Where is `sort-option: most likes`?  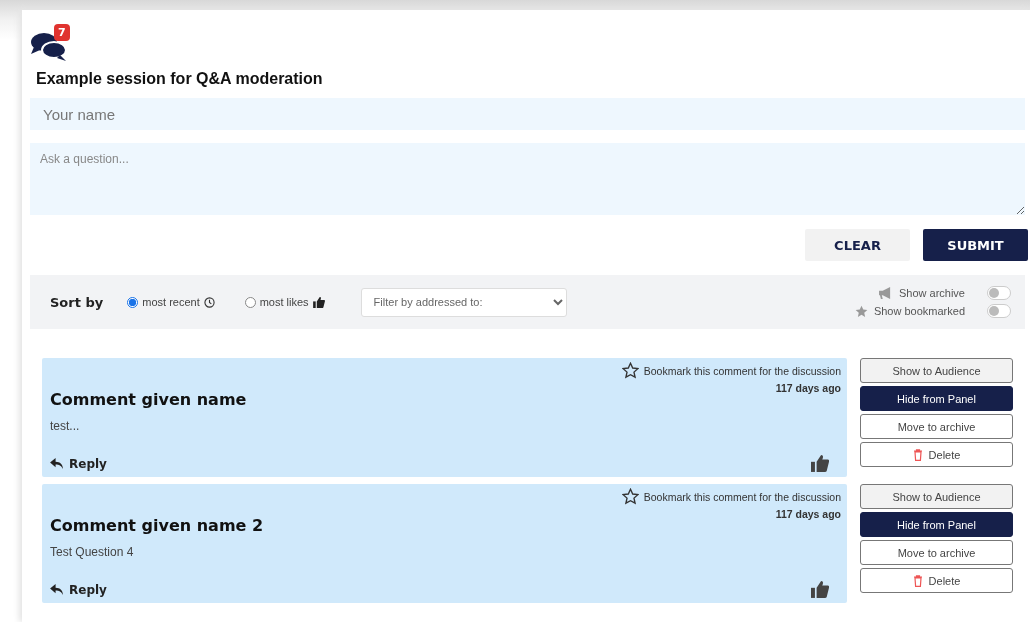
sort-option: most likes is located at coordinates (284, 302).